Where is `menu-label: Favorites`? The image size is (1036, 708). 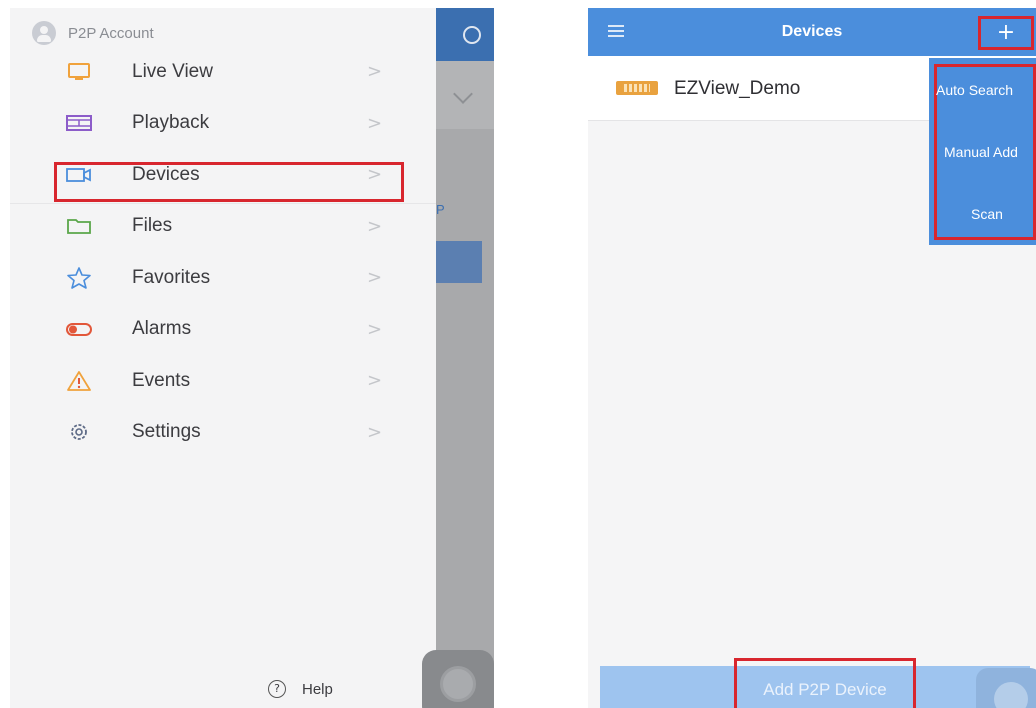
menu-label: Favorites is located at coordinates (171, 277).